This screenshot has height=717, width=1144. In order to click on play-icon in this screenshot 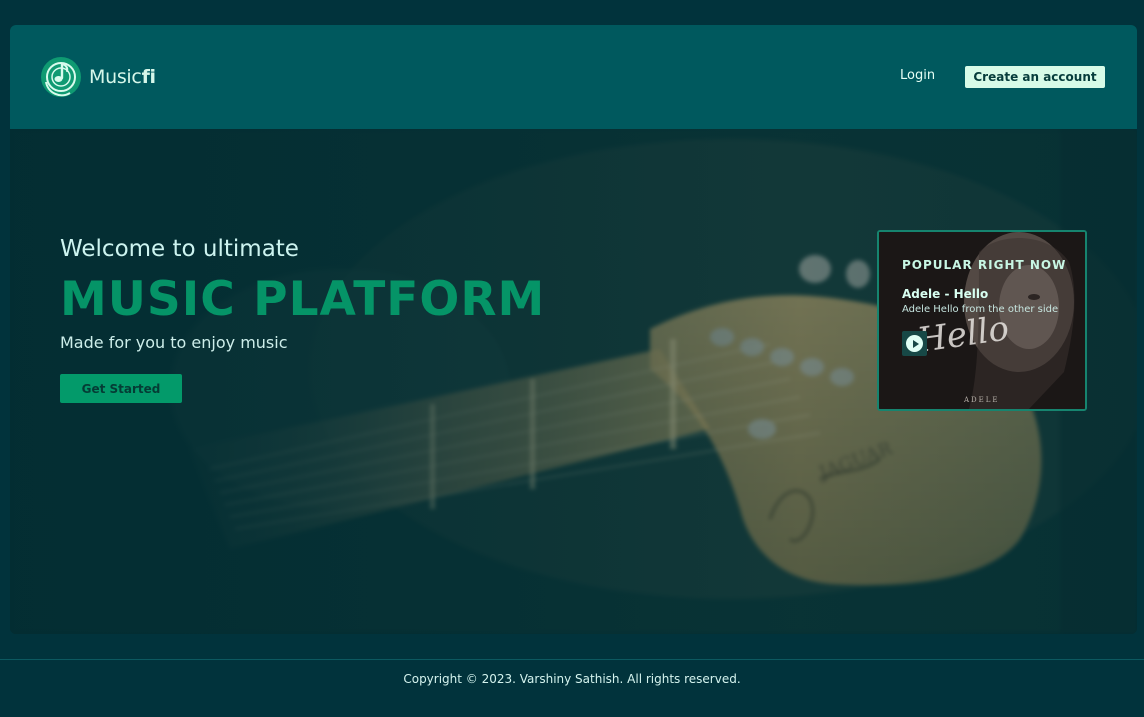, I will do `click(914, 343)`.